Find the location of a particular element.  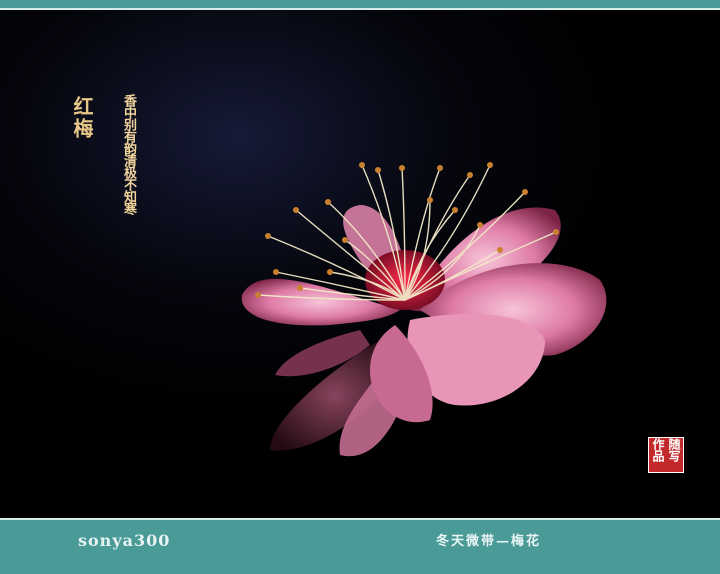

artist-seal: 随写作品 is located at coordinates (666, 455).